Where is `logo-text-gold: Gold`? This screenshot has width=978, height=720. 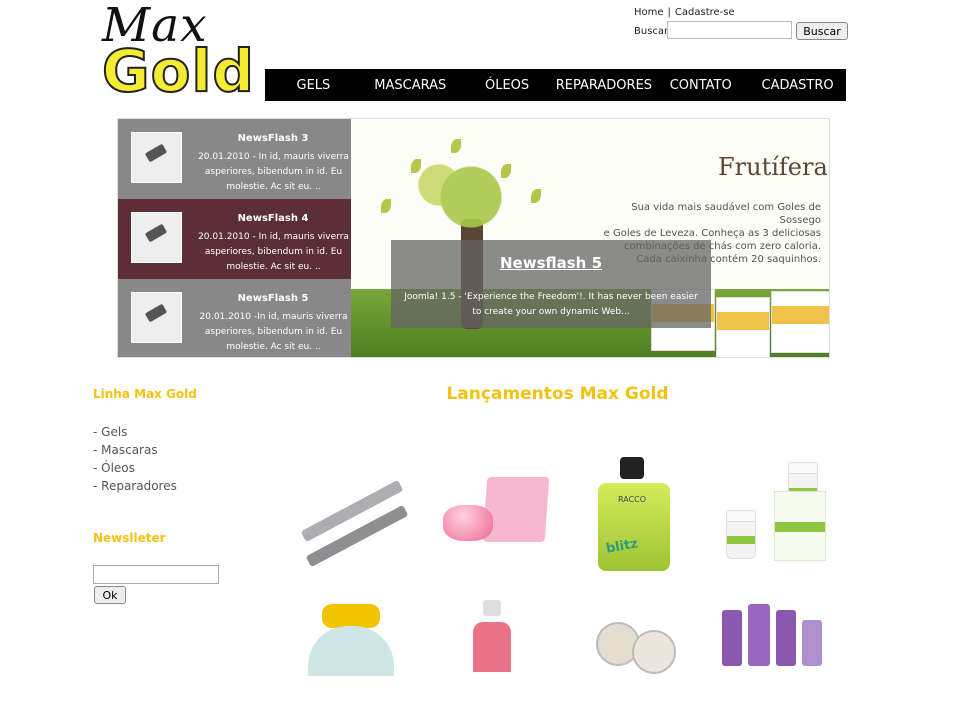 logo-text-gold: Gold is located at coordinates (178, 71).